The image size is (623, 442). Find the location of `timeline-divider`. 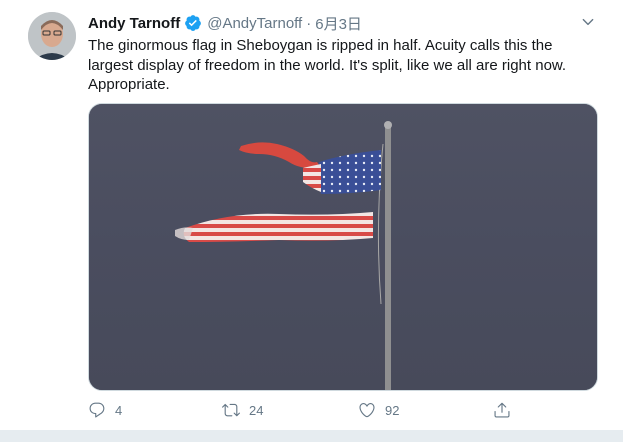

timeline-divider is located at coordinates (311, 436).